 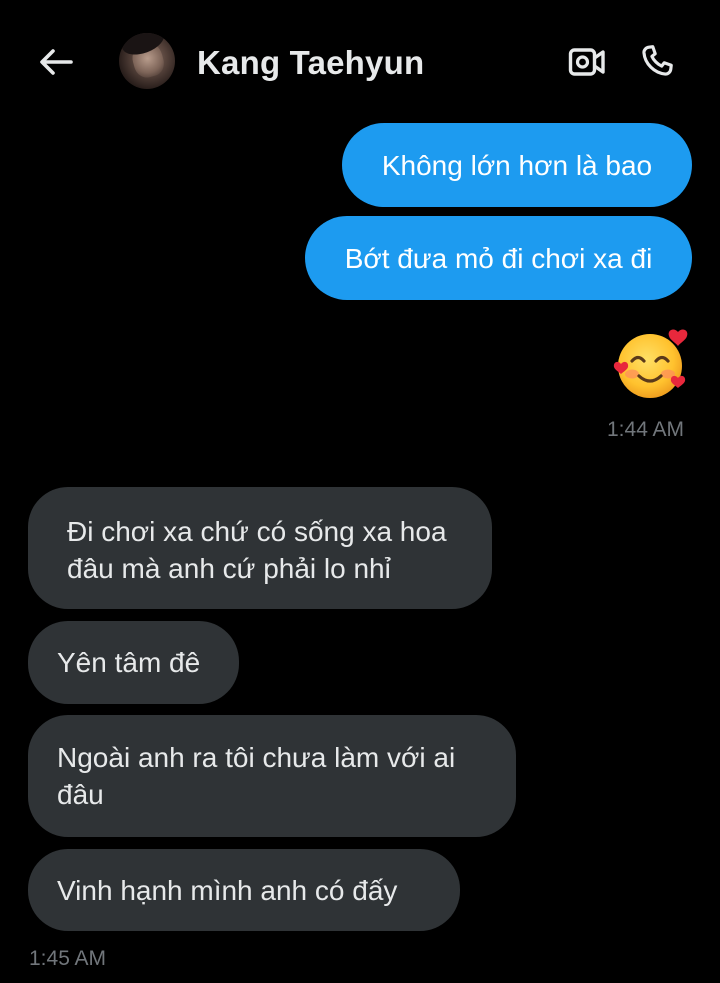 I want to click on message-text-line: đâu, so click(x=80, y=794).